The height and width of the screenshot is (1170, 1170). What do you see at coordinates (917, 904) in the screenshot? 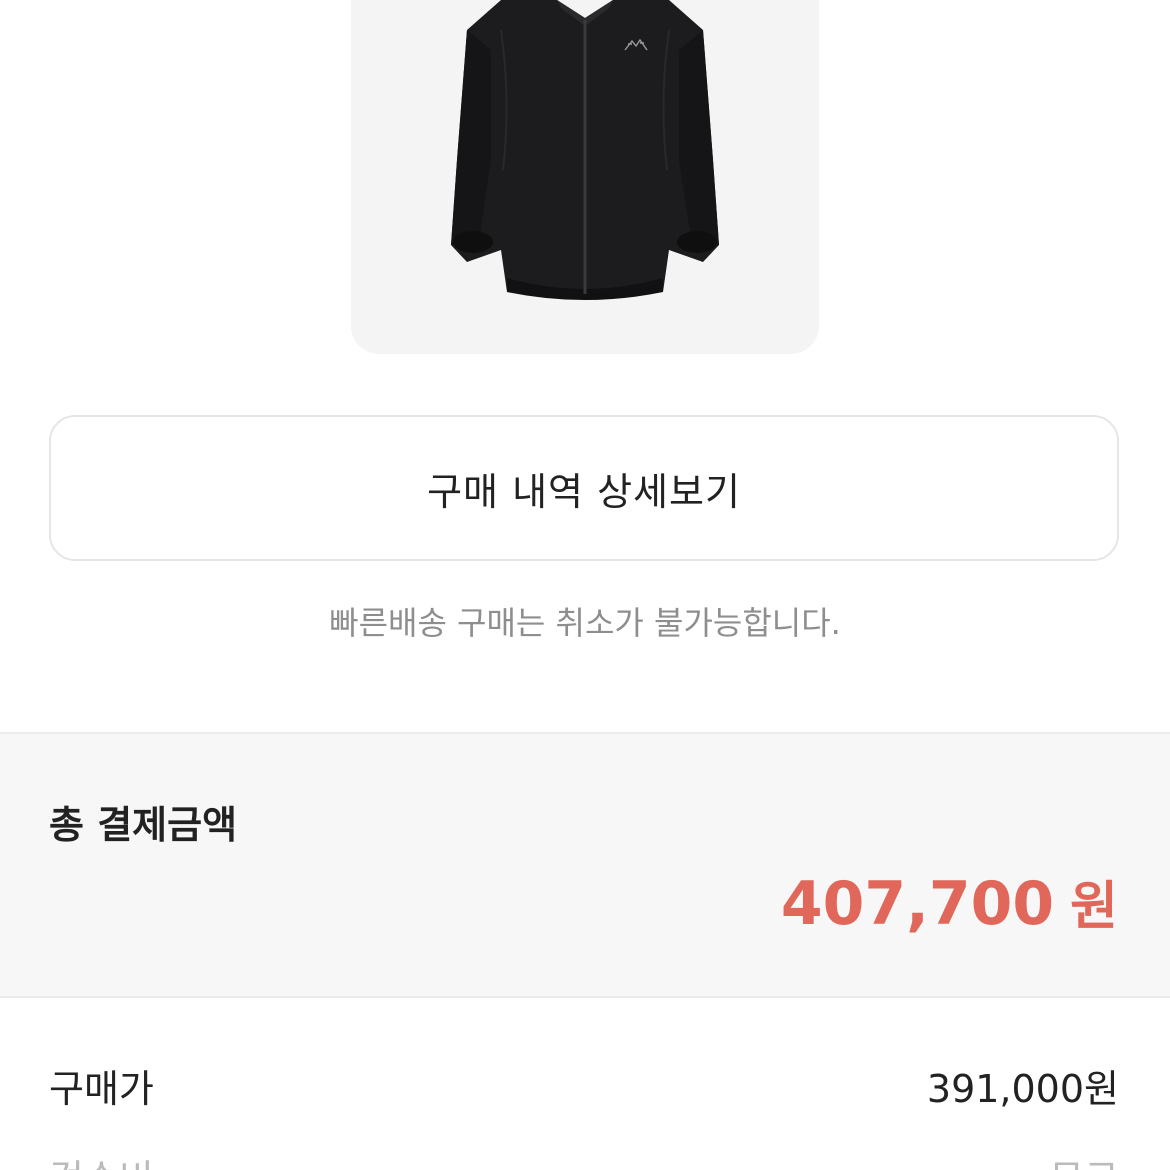
I see `total-amount-value: 407,700` at bounding box center [917, 904].